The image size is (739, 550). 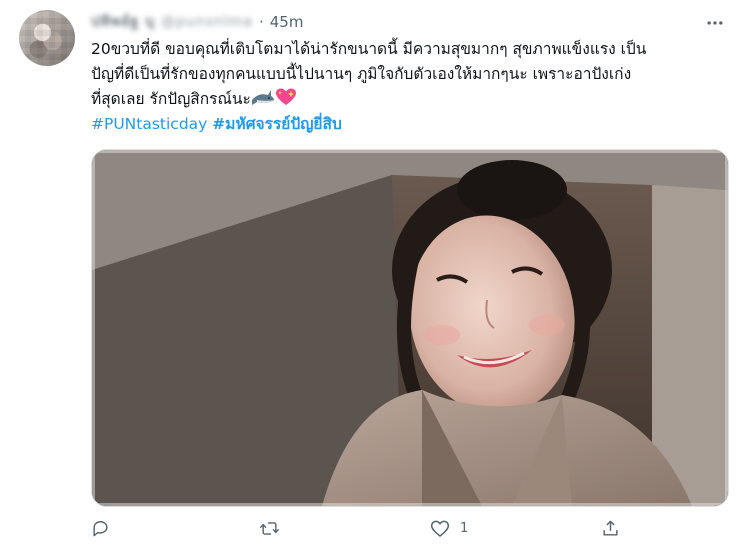 I want to click on more-options-button, so click(x=715, y=23).